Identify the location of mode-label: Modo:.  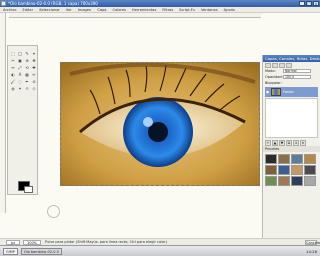
(270, 71).